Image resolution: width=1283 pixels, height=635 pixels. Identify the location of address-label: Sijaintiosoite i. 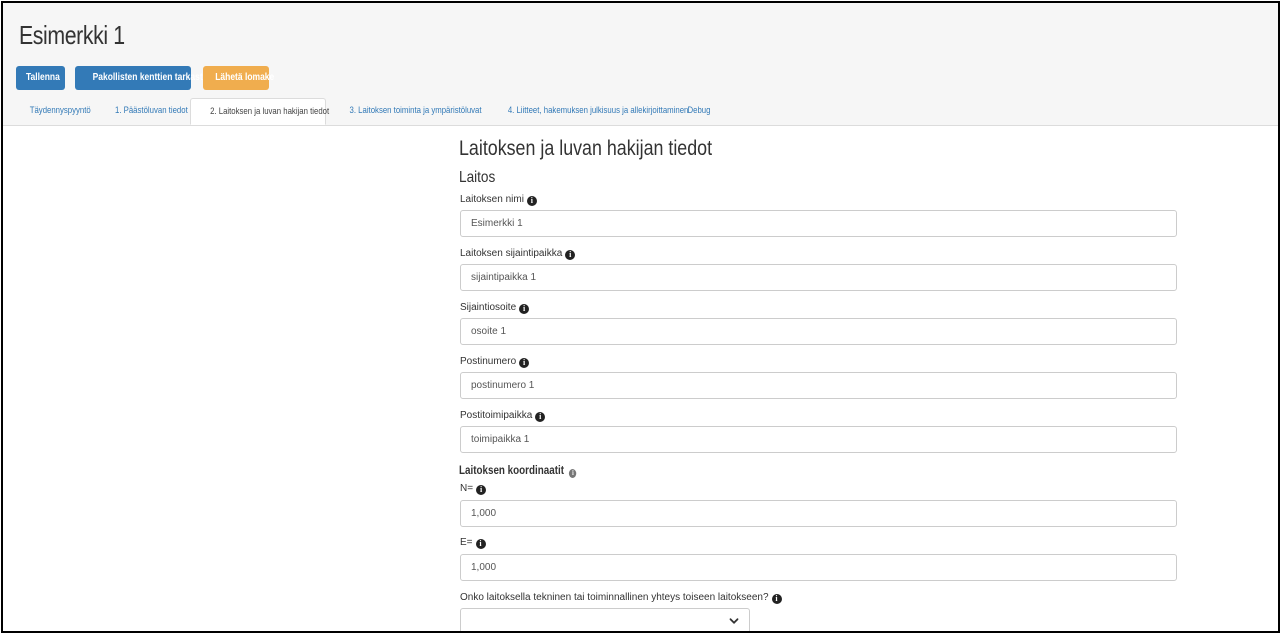
(495, 308).